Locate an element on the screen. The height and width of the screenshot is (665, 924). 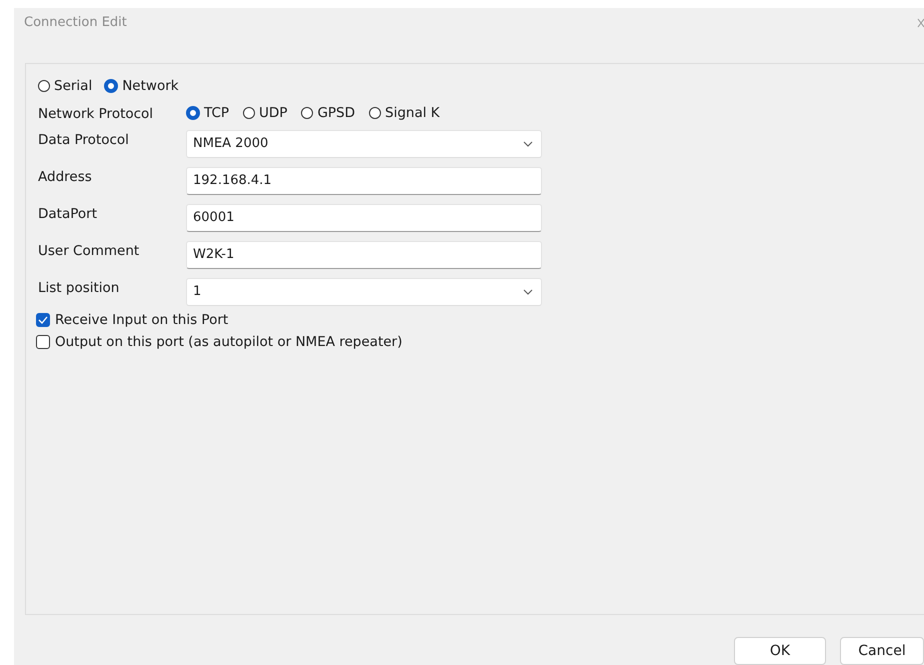
field-label: User Comment is located at coordinates (89, 250).